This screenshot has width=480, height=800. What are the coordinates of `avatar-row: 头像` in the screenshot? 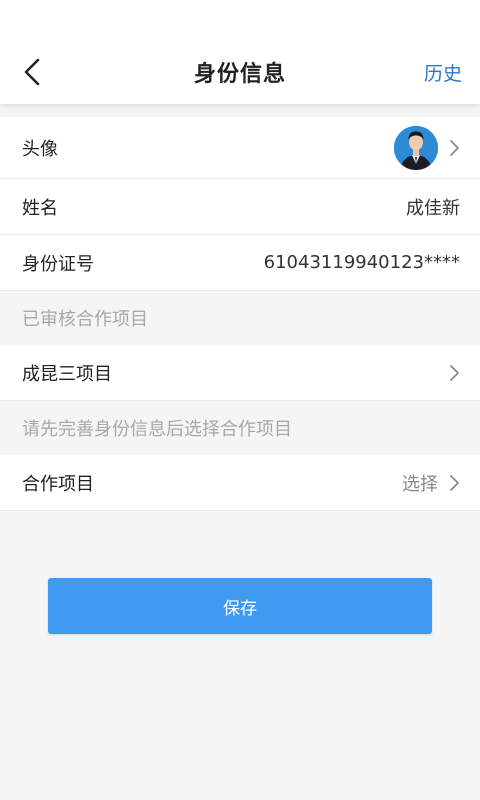 It's located at (240, 148).